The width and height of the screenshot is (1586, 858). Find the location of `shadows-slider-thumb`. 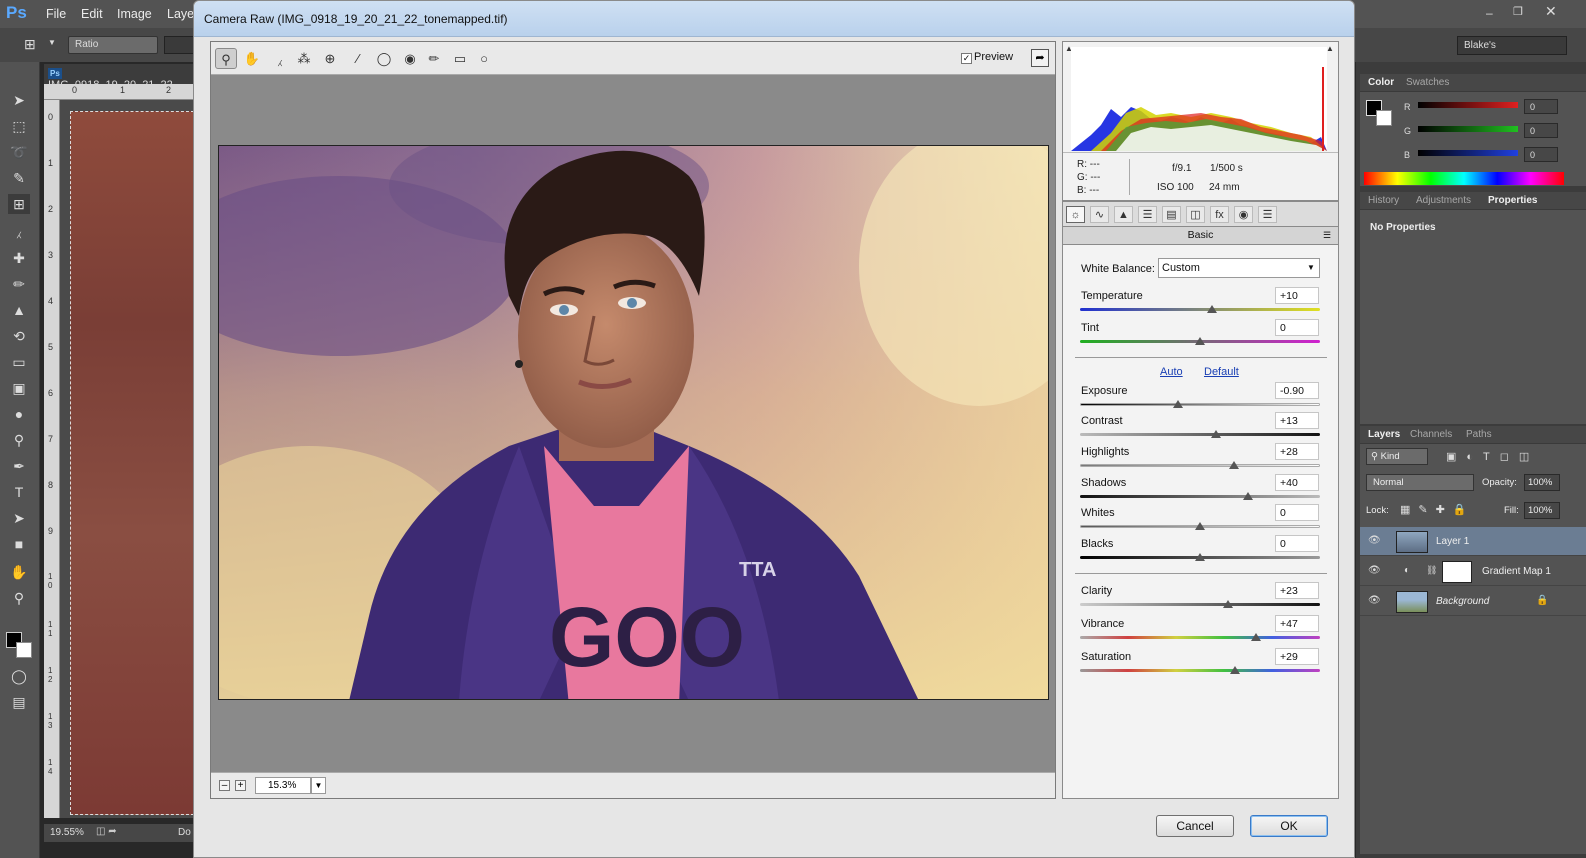

shadows-slider-thumb is located at coordinates (1248, 496).